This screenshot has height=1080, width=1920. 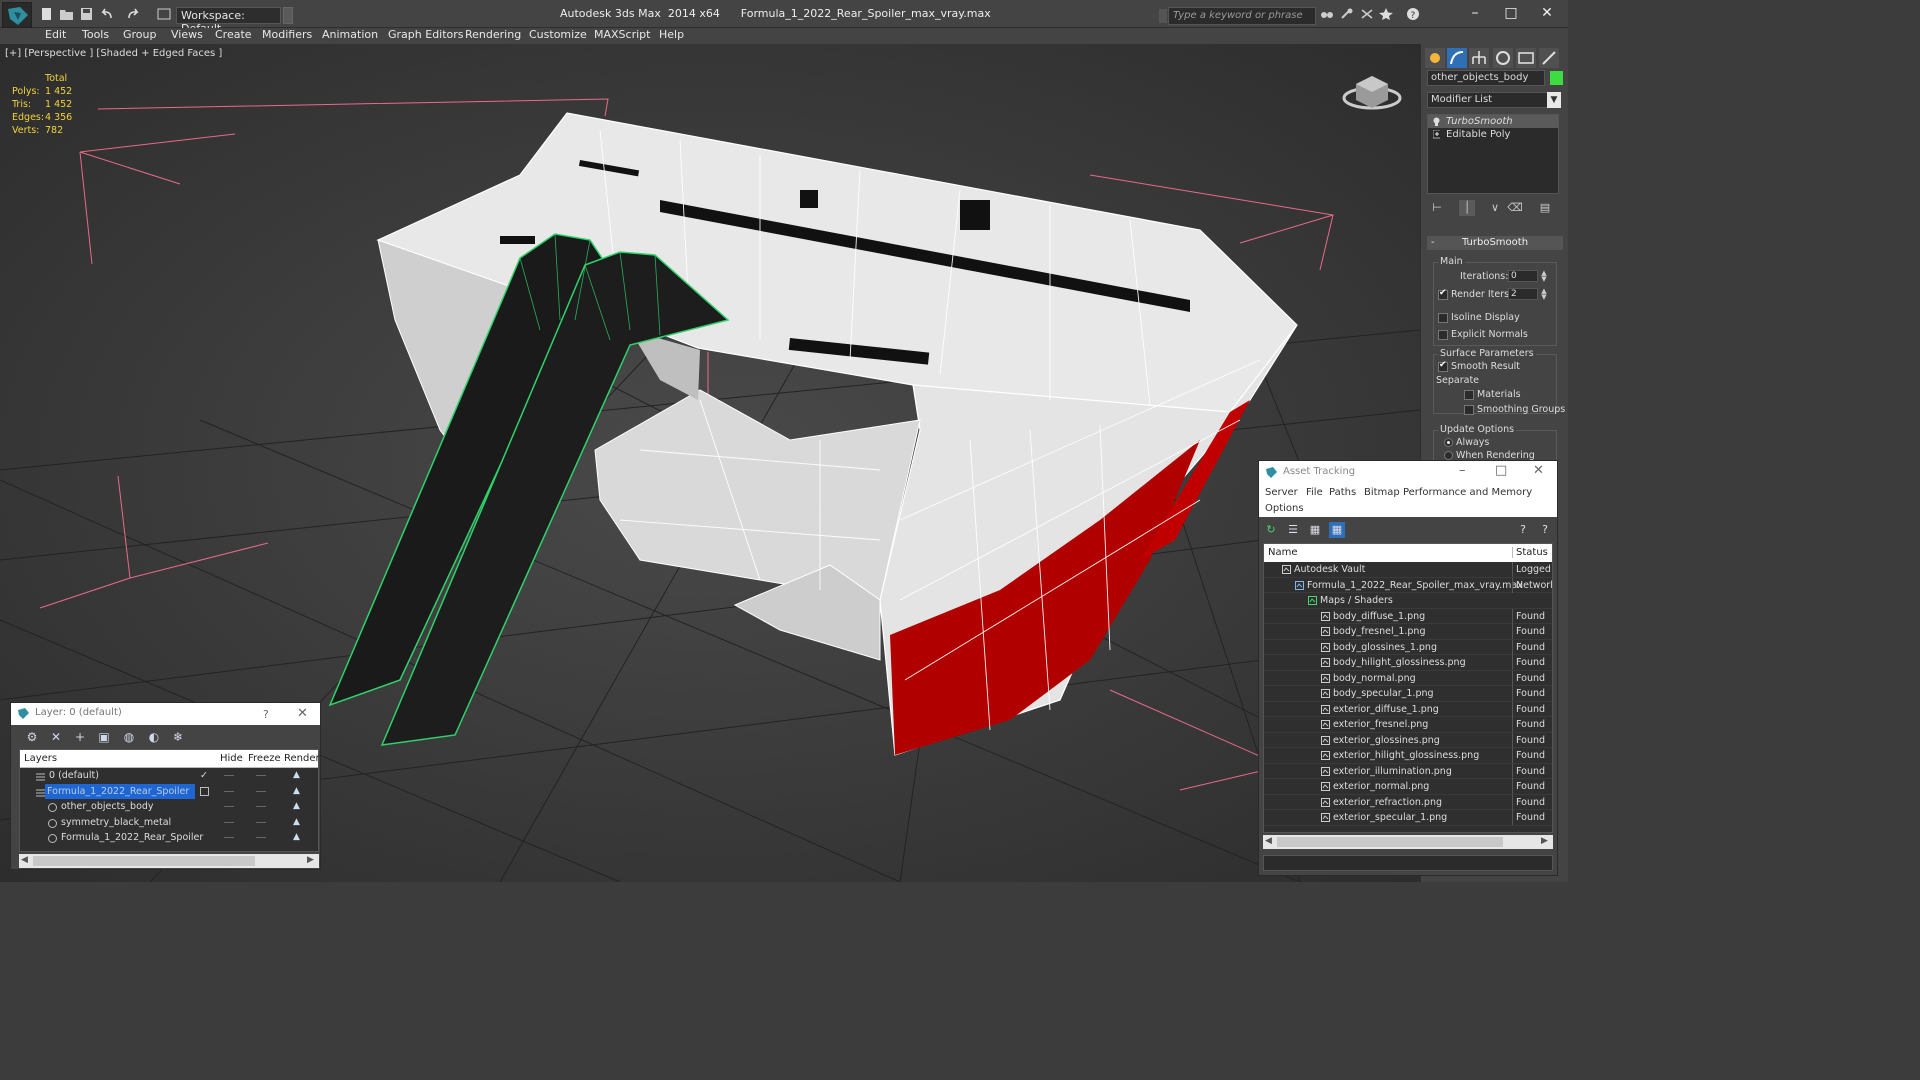 I want to click on asset-row: body_specular_1.png Found, so click(x=1408, y=694).